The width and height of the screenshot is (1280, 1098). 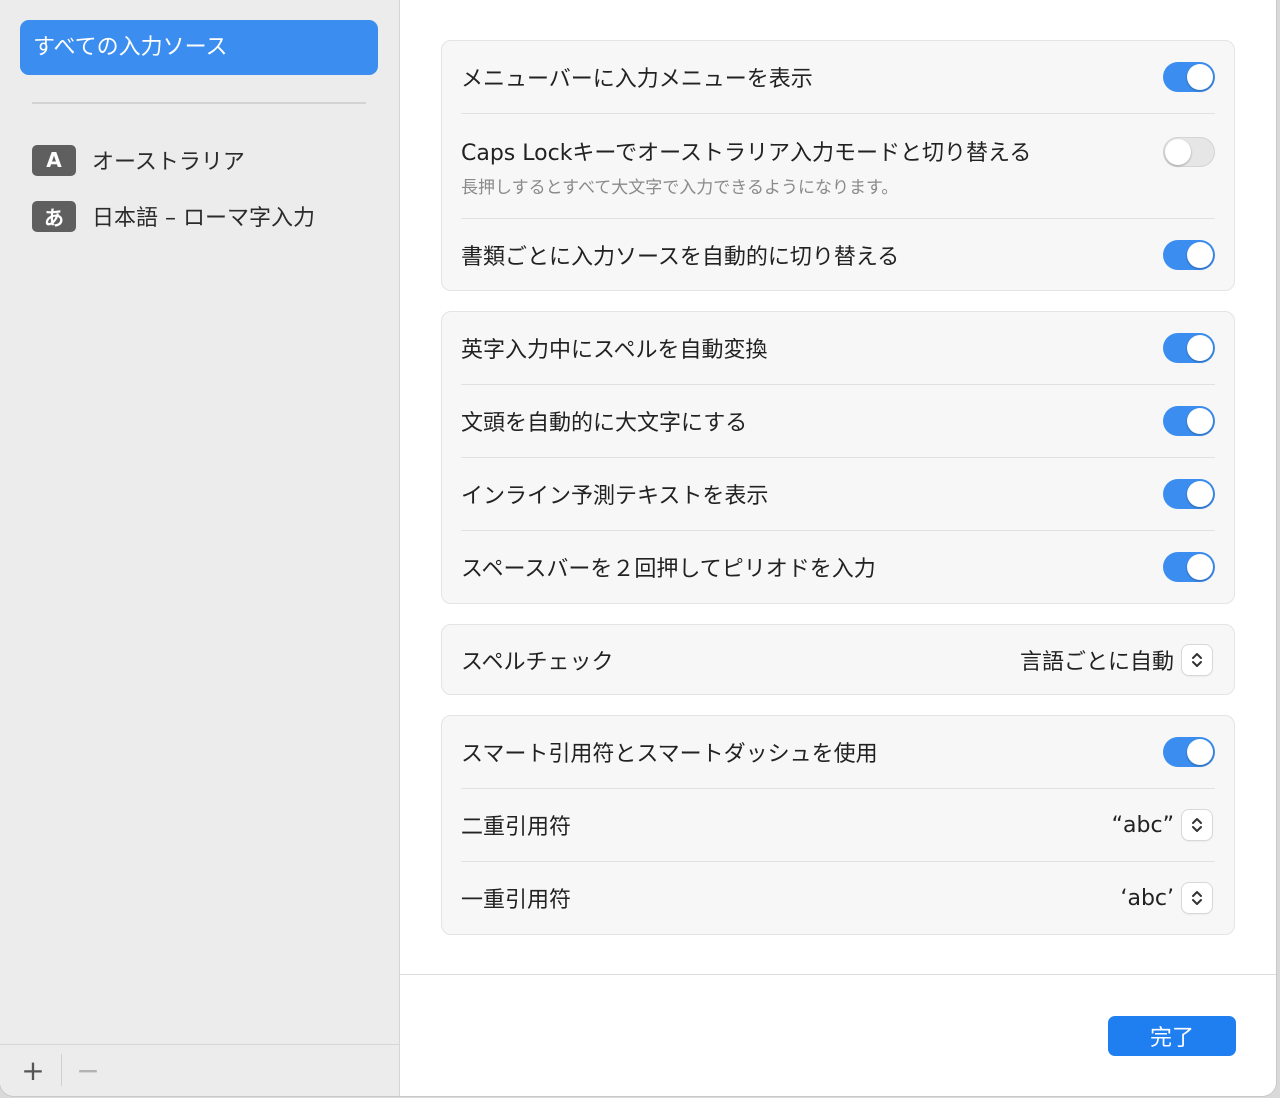 I want to click on row-label: スペルチェック, so click(x=537, y=662).